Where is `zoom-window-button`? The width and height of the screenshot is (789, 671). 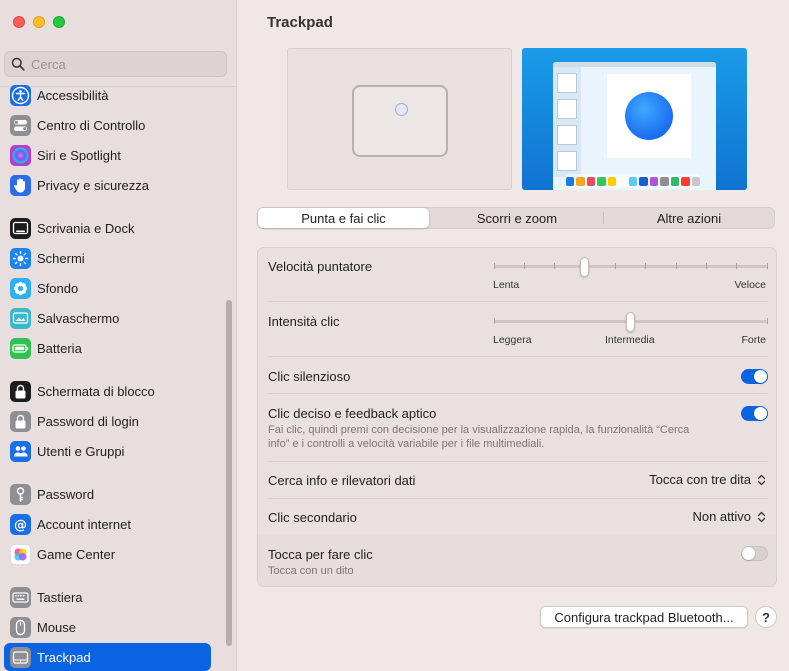 zoom-window-button is located at coordinates (59, 22).